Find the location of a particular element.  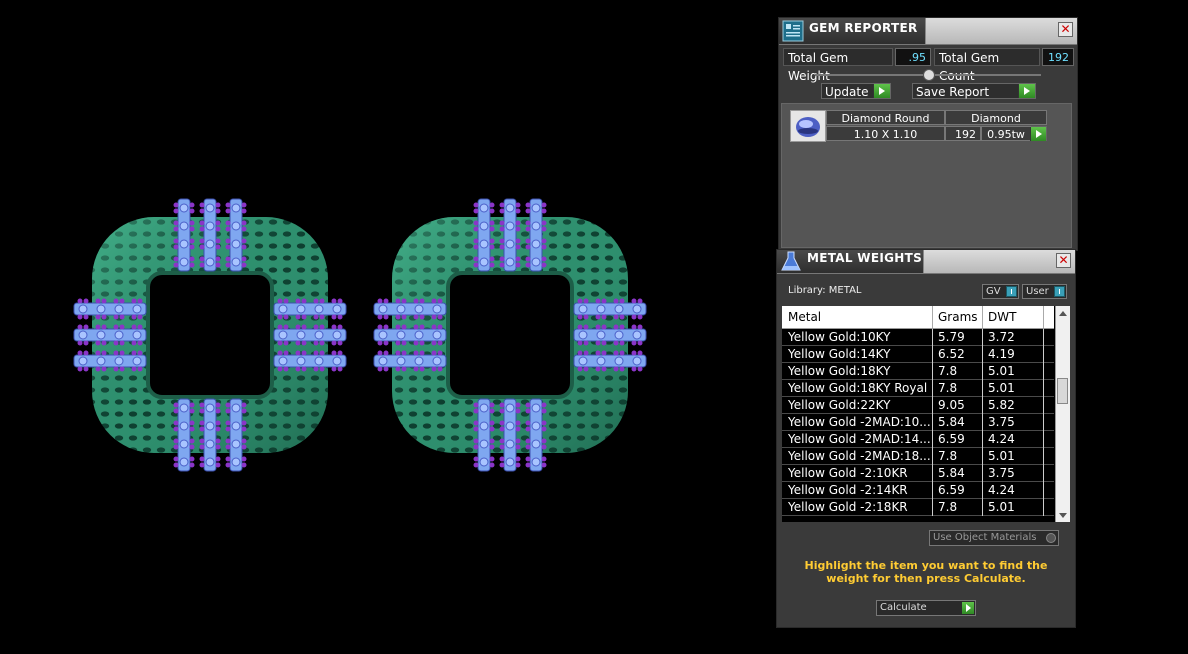

table-row: Yellow Gold:18KY 7.8 5.01 is located at coordinates (918, 371).